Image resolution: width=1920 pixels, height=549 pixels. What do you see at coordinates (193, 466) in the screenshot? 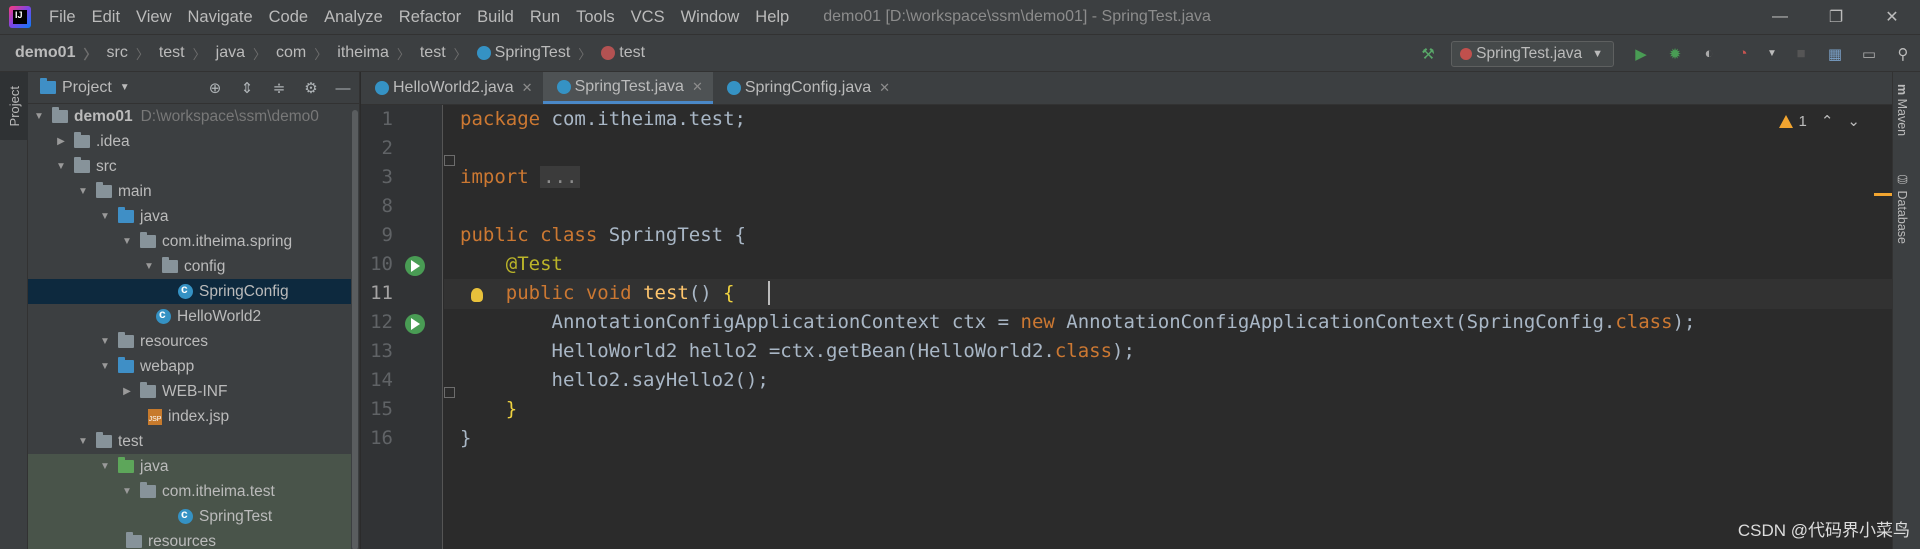
I see `tree-item-test-java: ▼ java` at bounding box center [193, 466].